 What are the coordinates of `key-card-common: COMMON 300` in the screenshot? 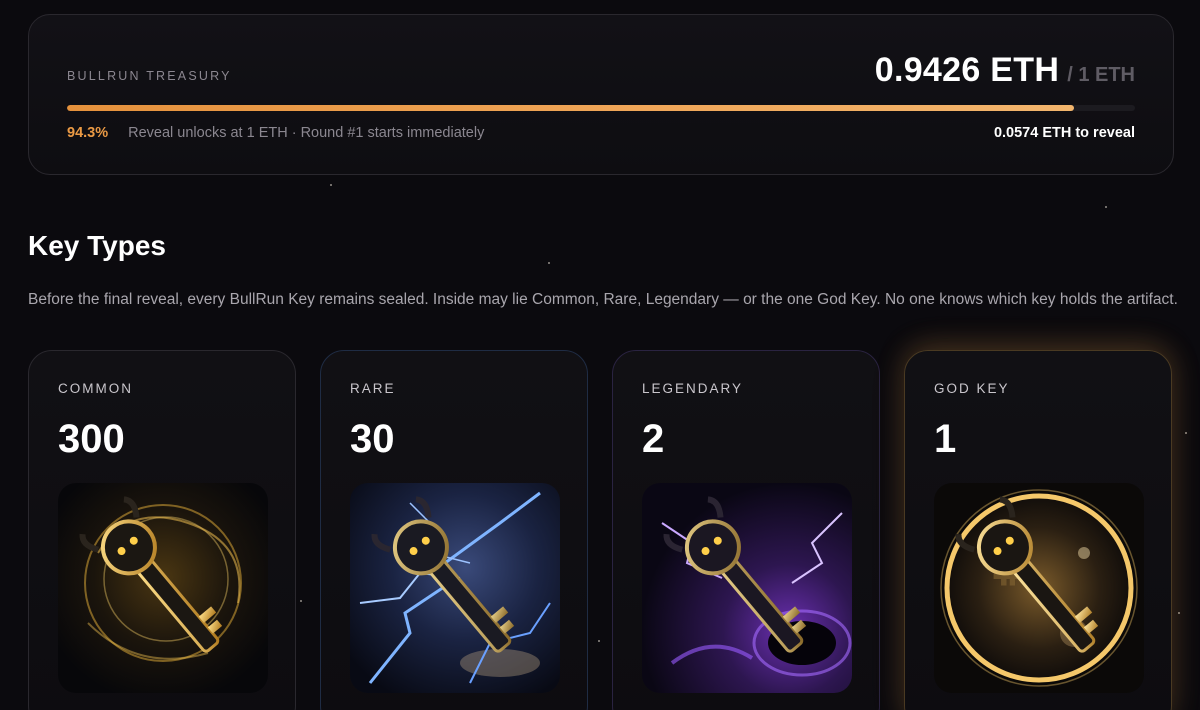 It's located at (162, 530).